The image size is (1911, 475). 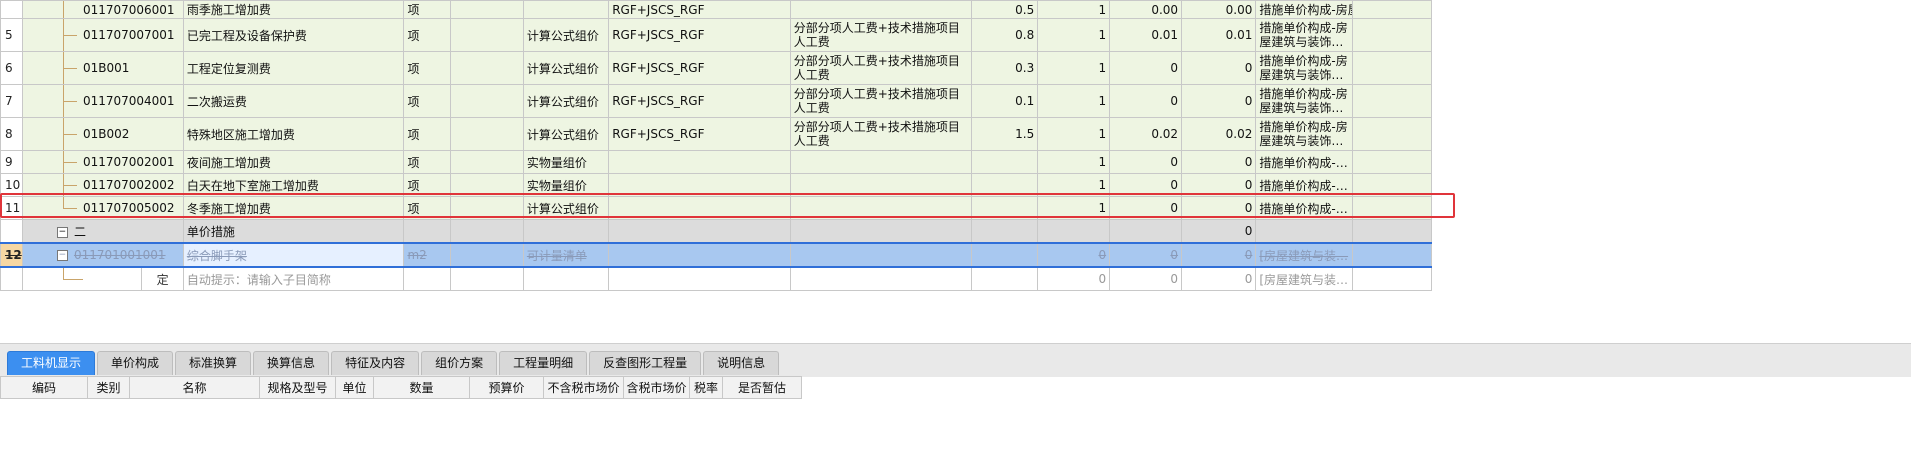 What do you see at coordinates (741, 363) in the screenshot?
I see `tab-description: 说明信息` at bounding box center [741, 363].